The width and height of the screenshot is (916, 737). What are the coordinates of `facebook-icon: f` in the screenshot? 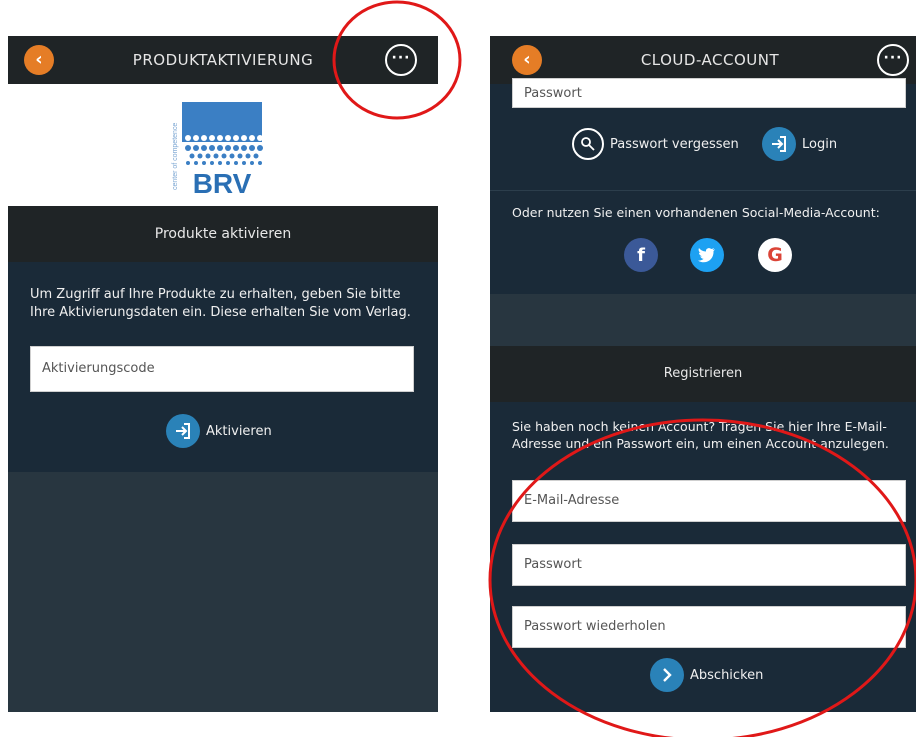 It's located at (641, 255).